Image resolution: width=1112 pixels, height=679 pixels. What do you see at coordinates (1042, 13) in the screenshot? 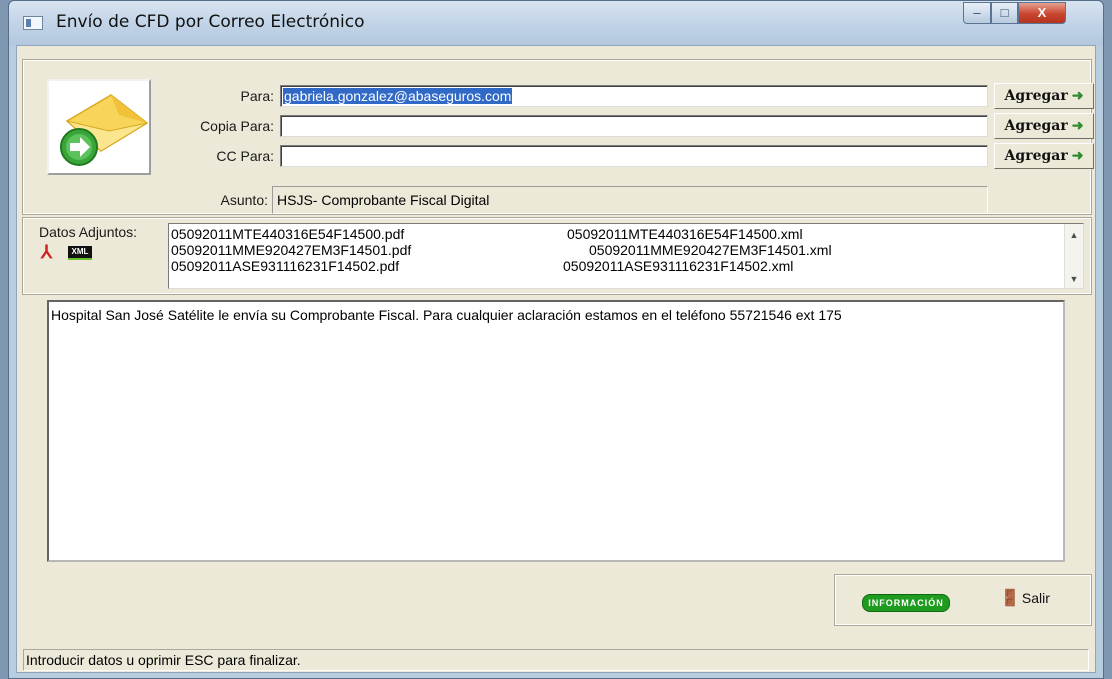
I see `close-button: X` at bounding box center [1042, 13].